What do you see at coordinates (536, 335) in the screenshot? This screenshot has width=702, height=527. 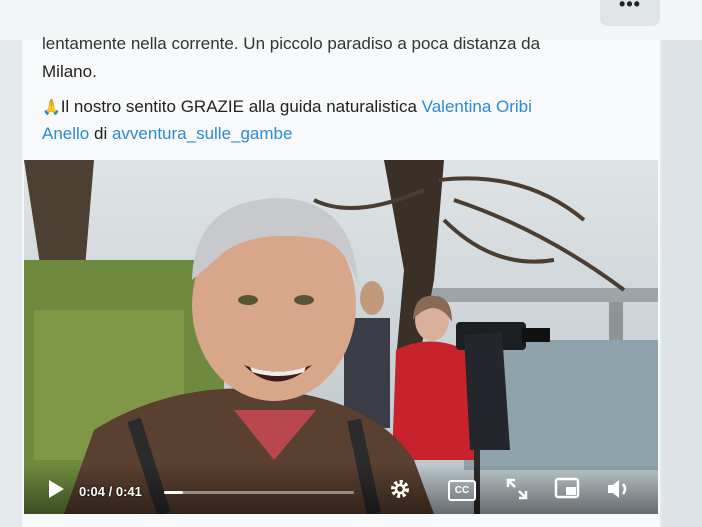 I see `camera-lens` at bounding box center [536, 335].